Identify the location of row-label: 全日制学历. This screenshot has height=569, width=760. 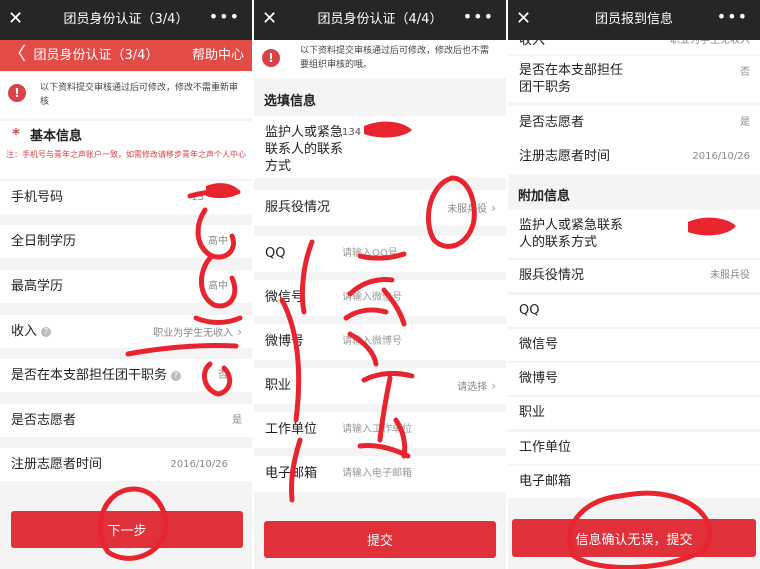
(44, 241).